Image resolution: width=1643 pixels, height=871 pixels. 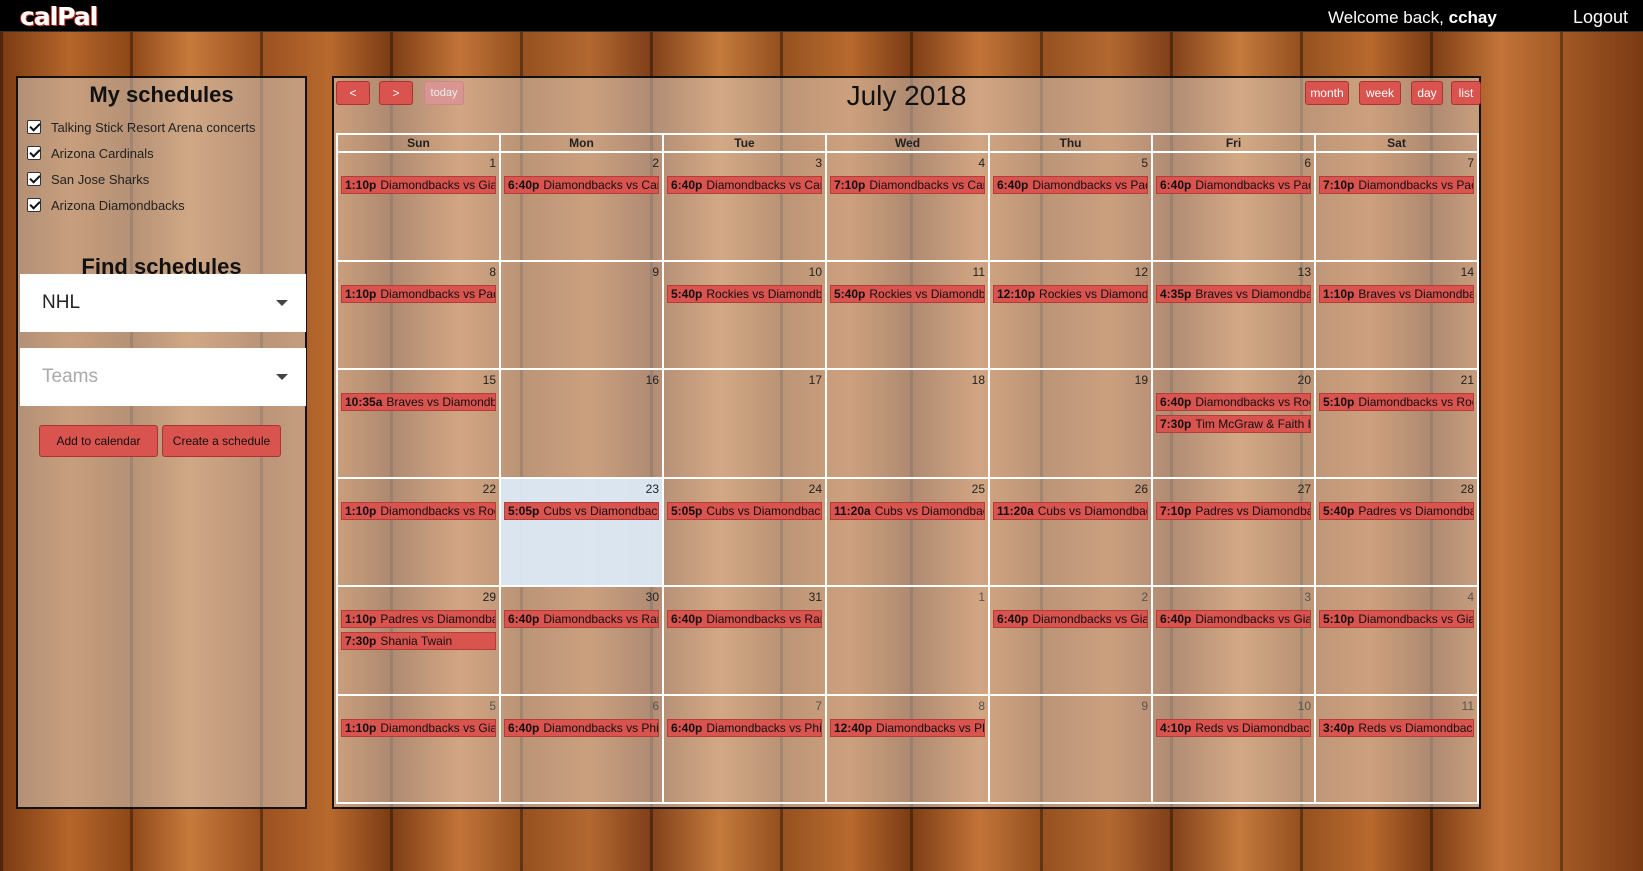 I want to click on day-cell: 10 5:40pRockies vs Diamondbacks, so click(x=745, y=314).